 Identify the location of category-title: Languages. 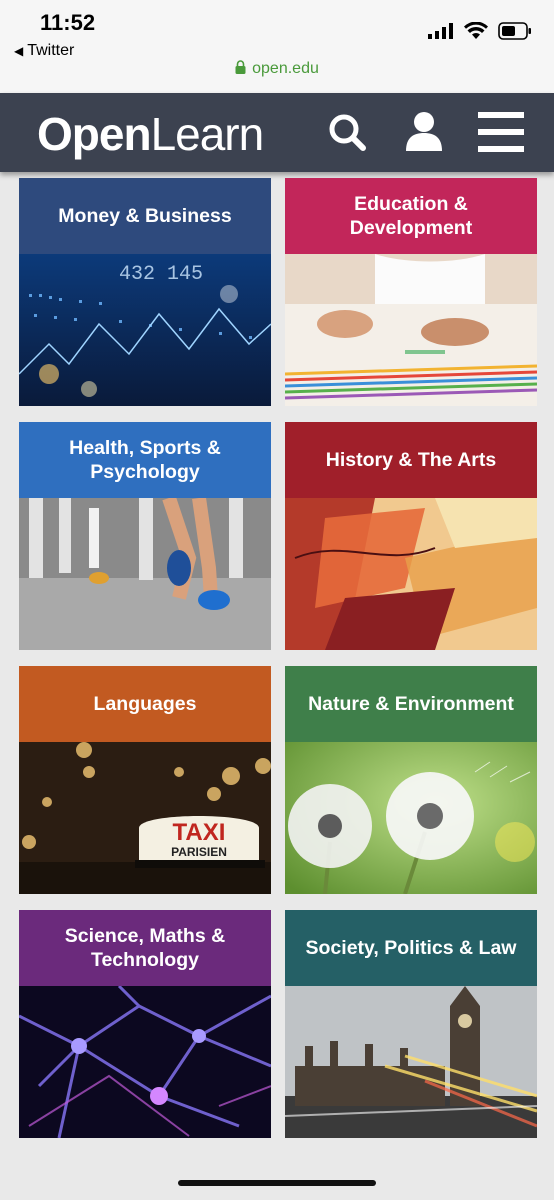
(145, 704).